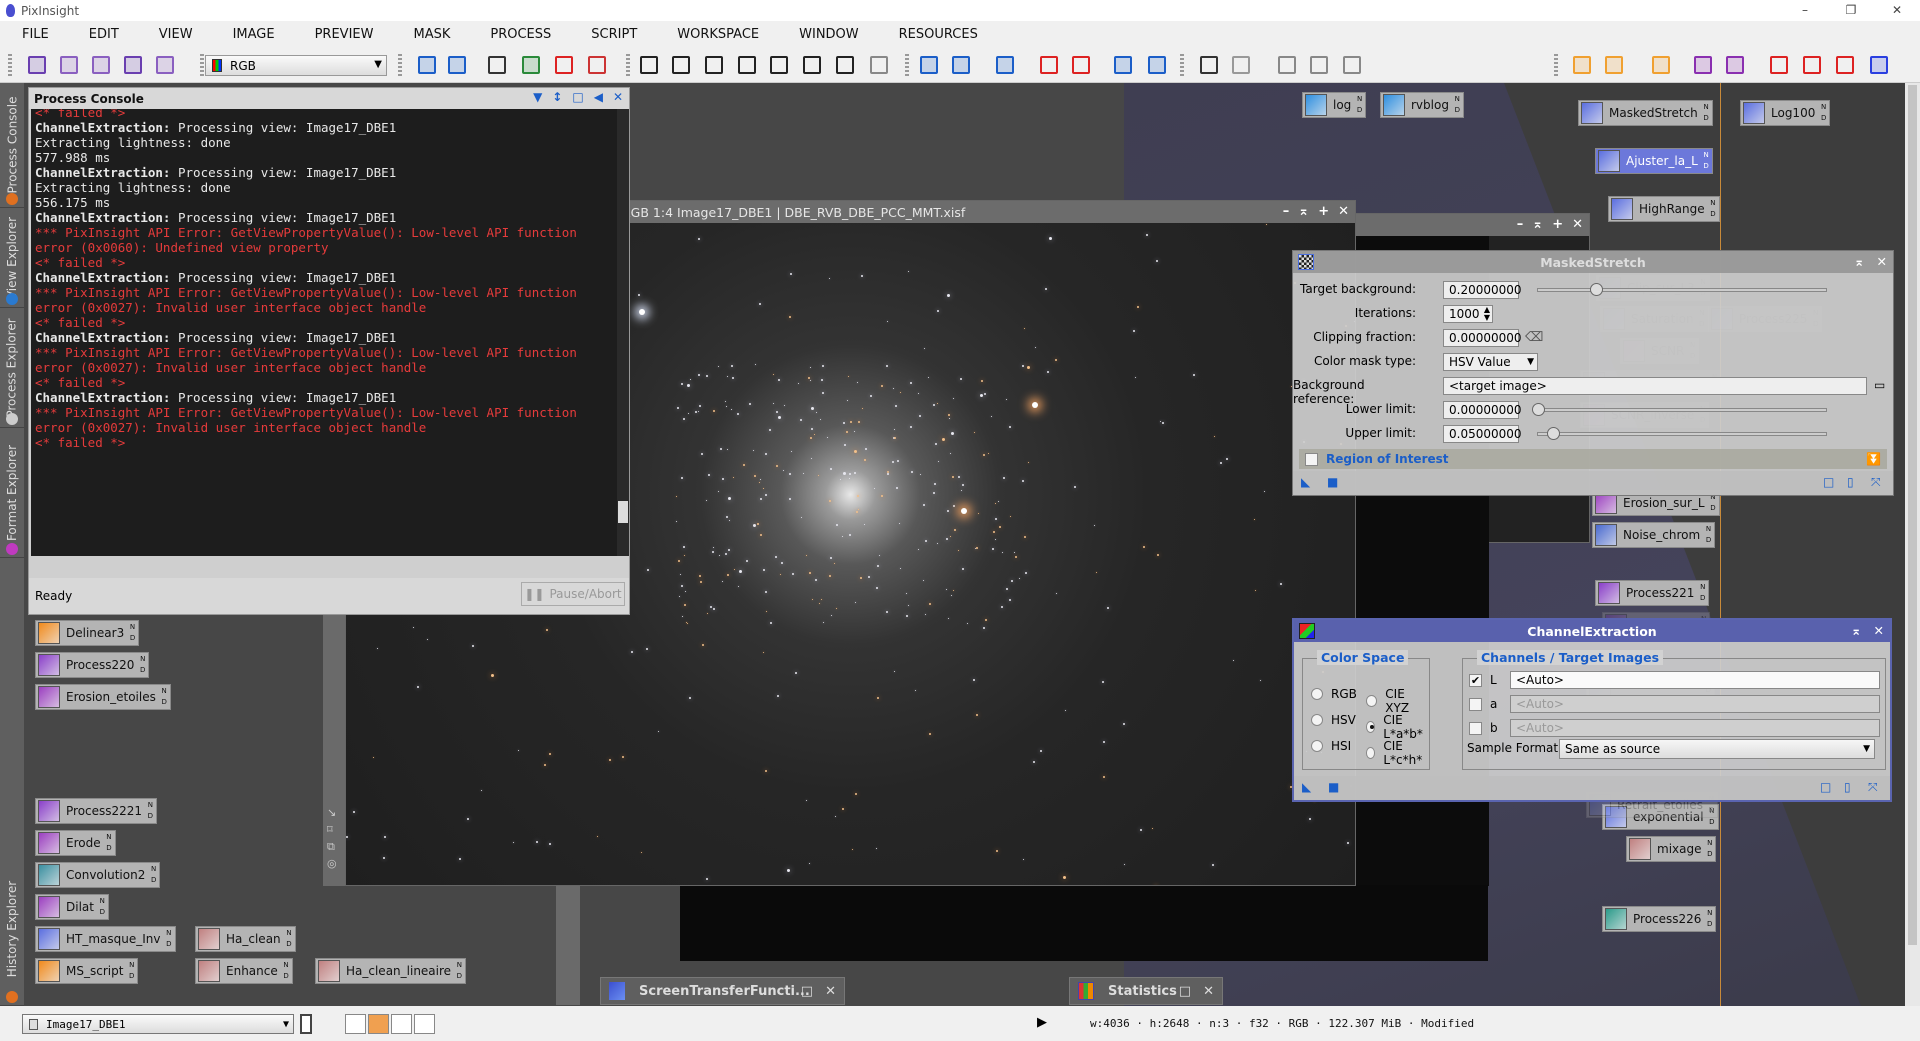 The height and width of the screenshot is (1041, 1920). Describe the element at coordinates (779, 65) in the screenshot. I see `move-icon` at that location.